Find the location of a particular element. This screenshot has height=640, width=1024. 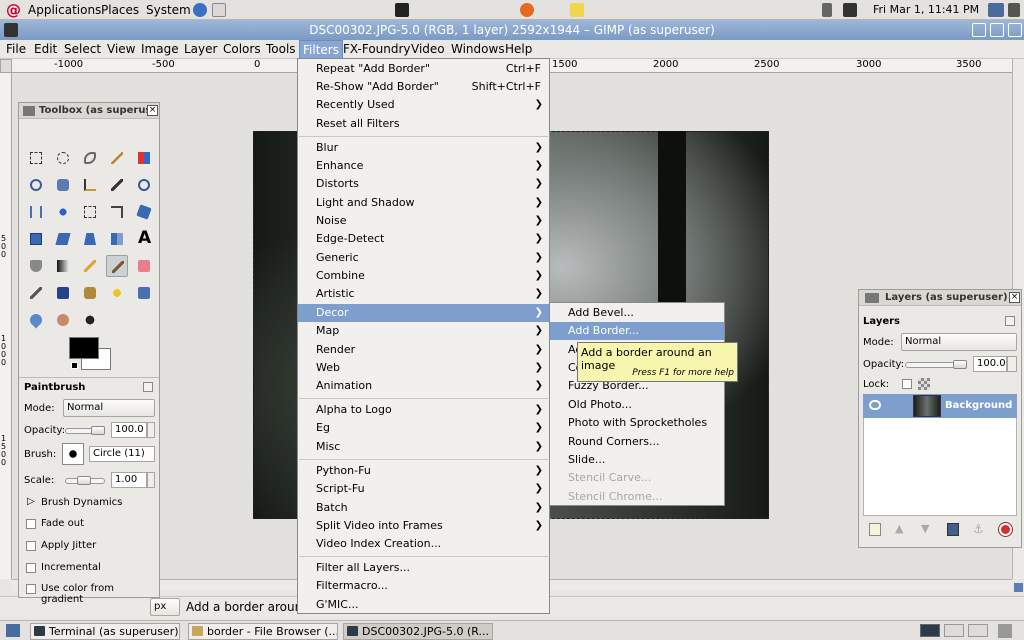

flip-tool is located at coordinates (117, 239).